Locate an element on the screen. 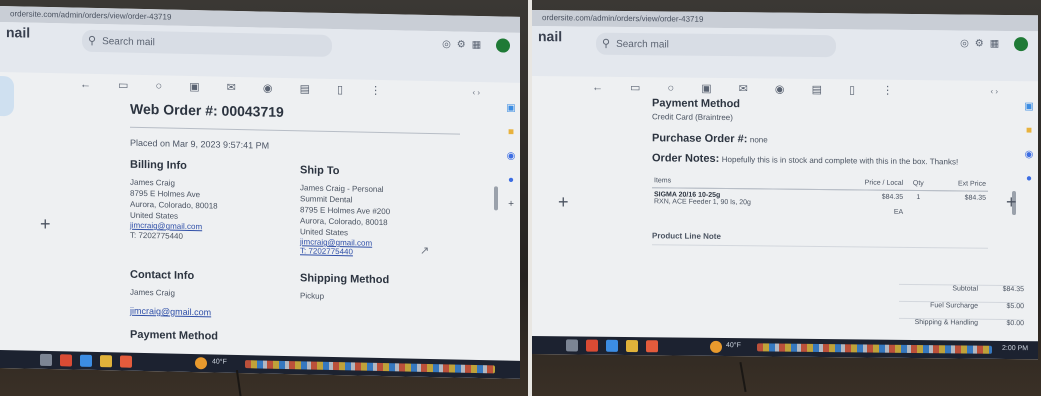 The image size is (1041, 396). col-price: Price / Local is located at coordinates (868, 183).